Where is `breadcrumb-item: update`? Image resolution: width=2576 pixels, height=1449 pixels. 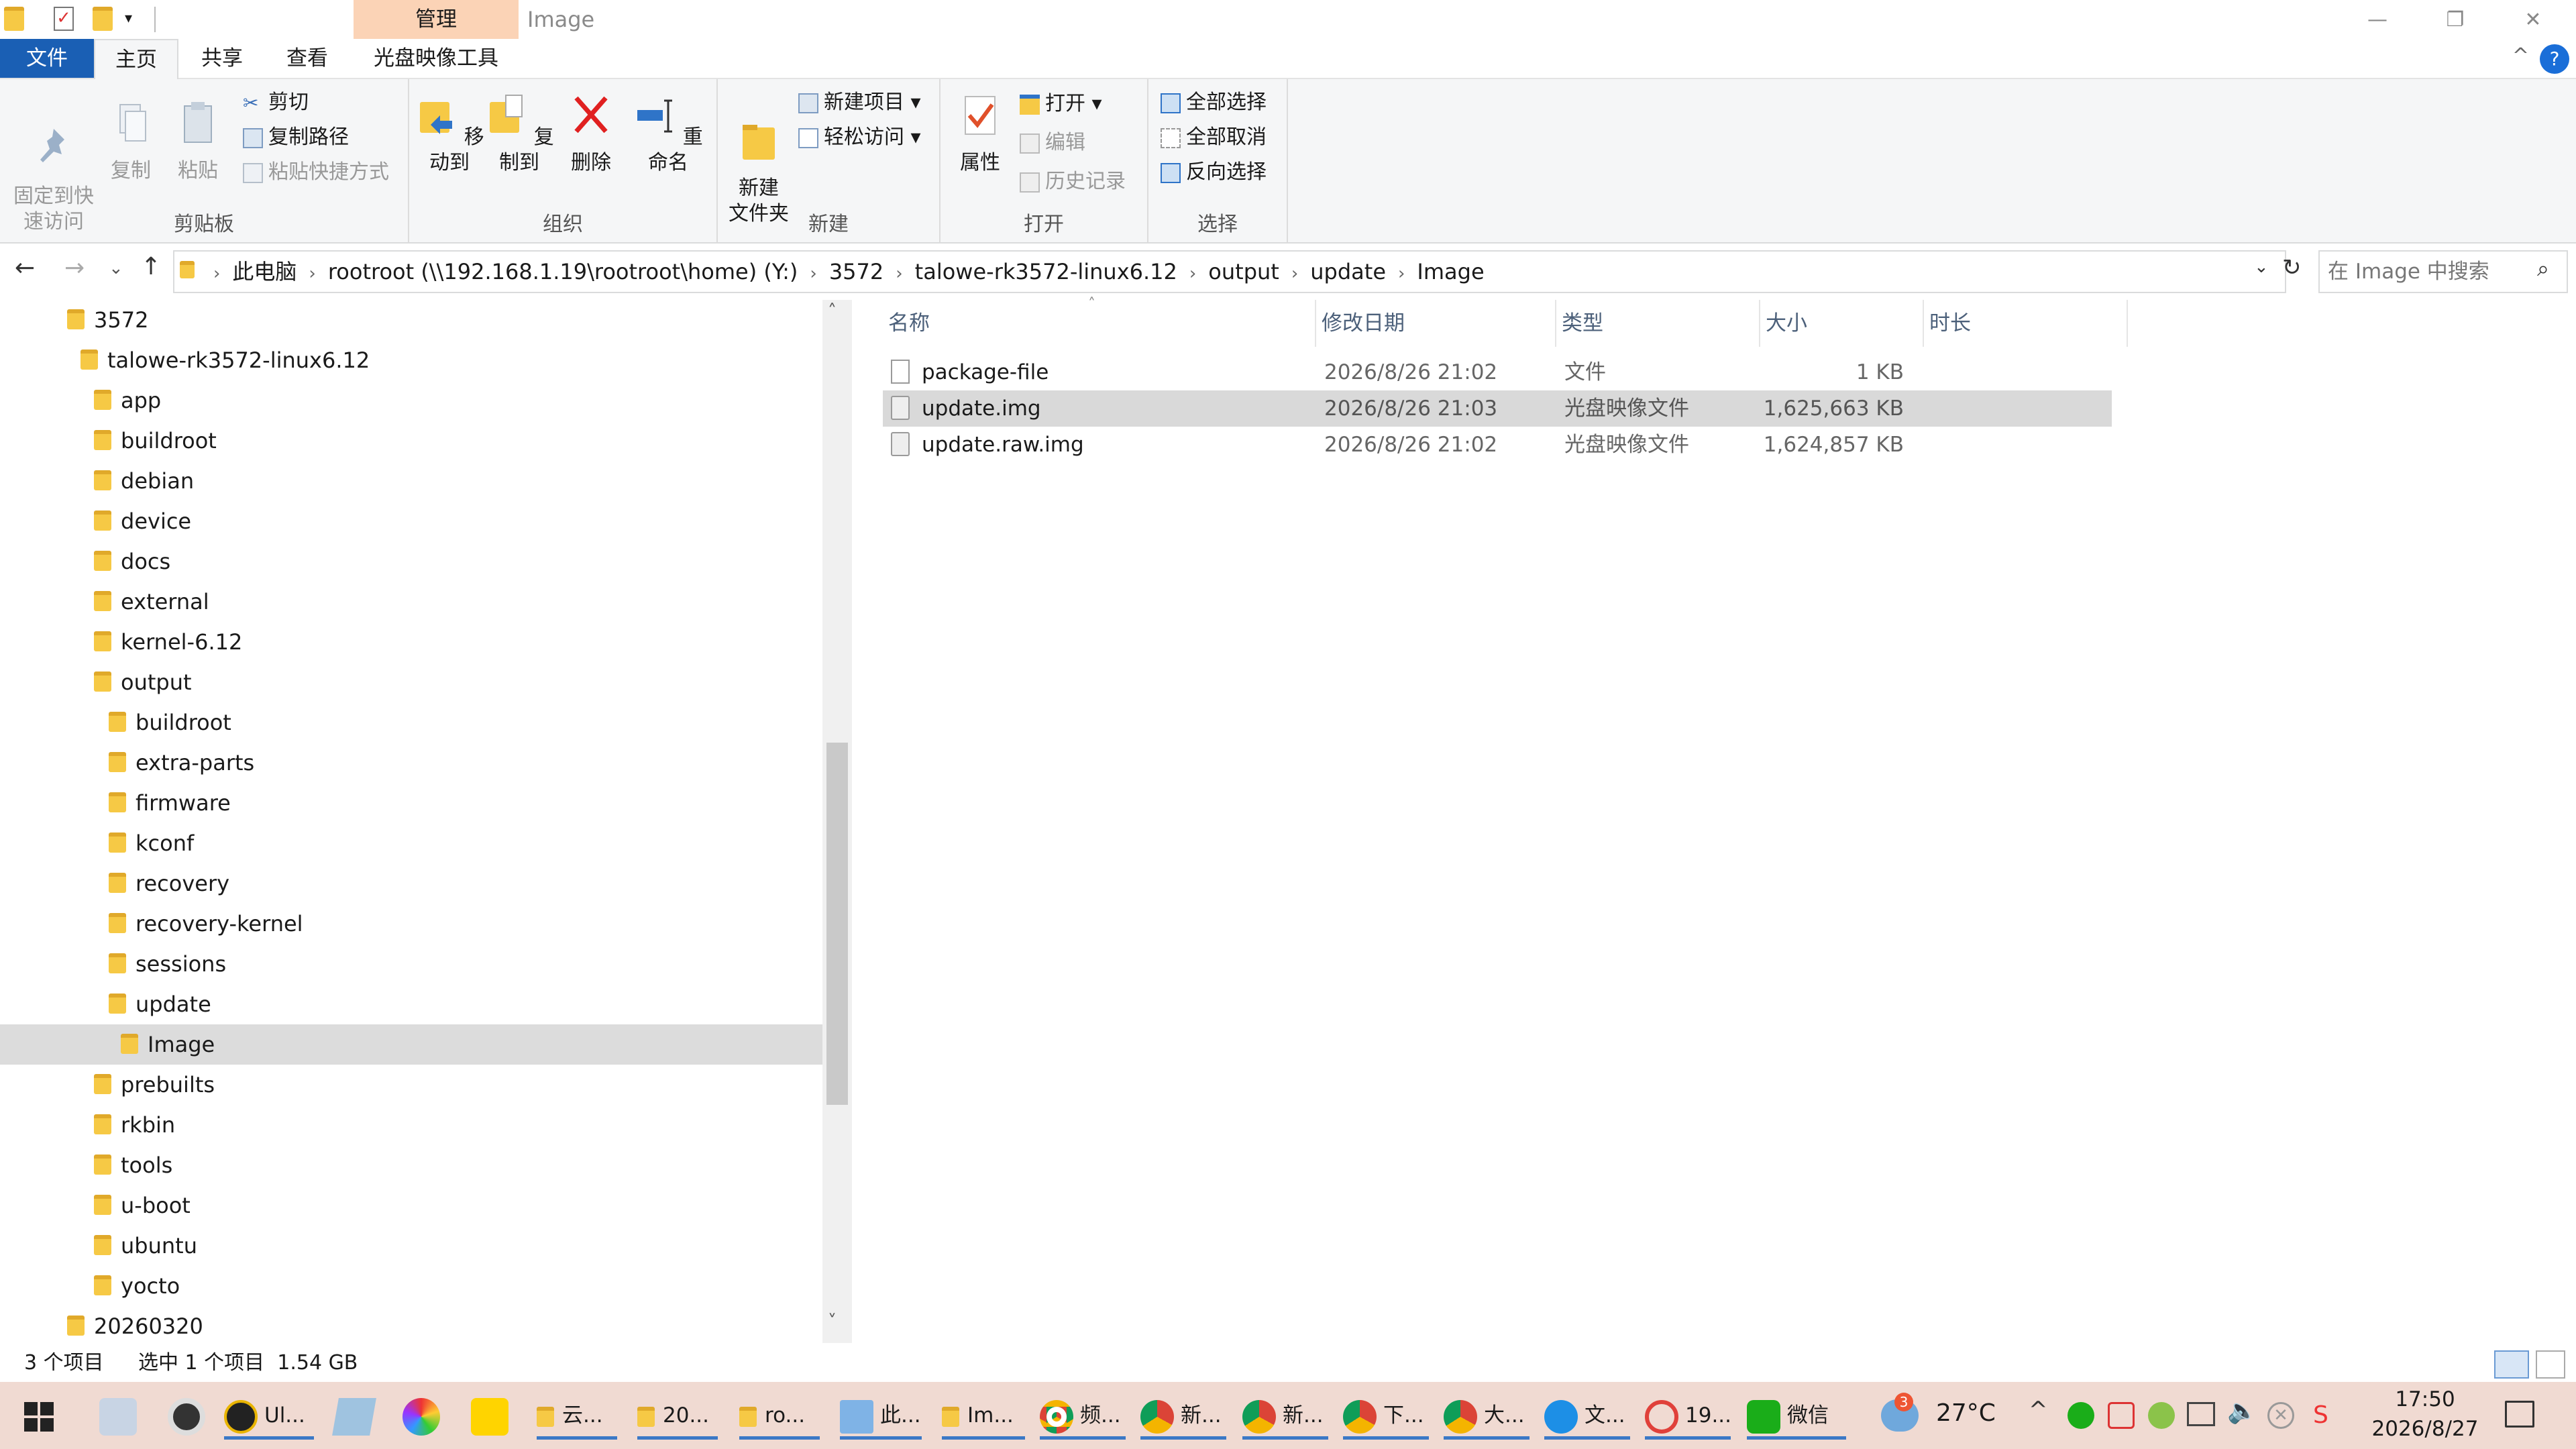
breadcrumb-item: update is located at coordinates (1348, 271).